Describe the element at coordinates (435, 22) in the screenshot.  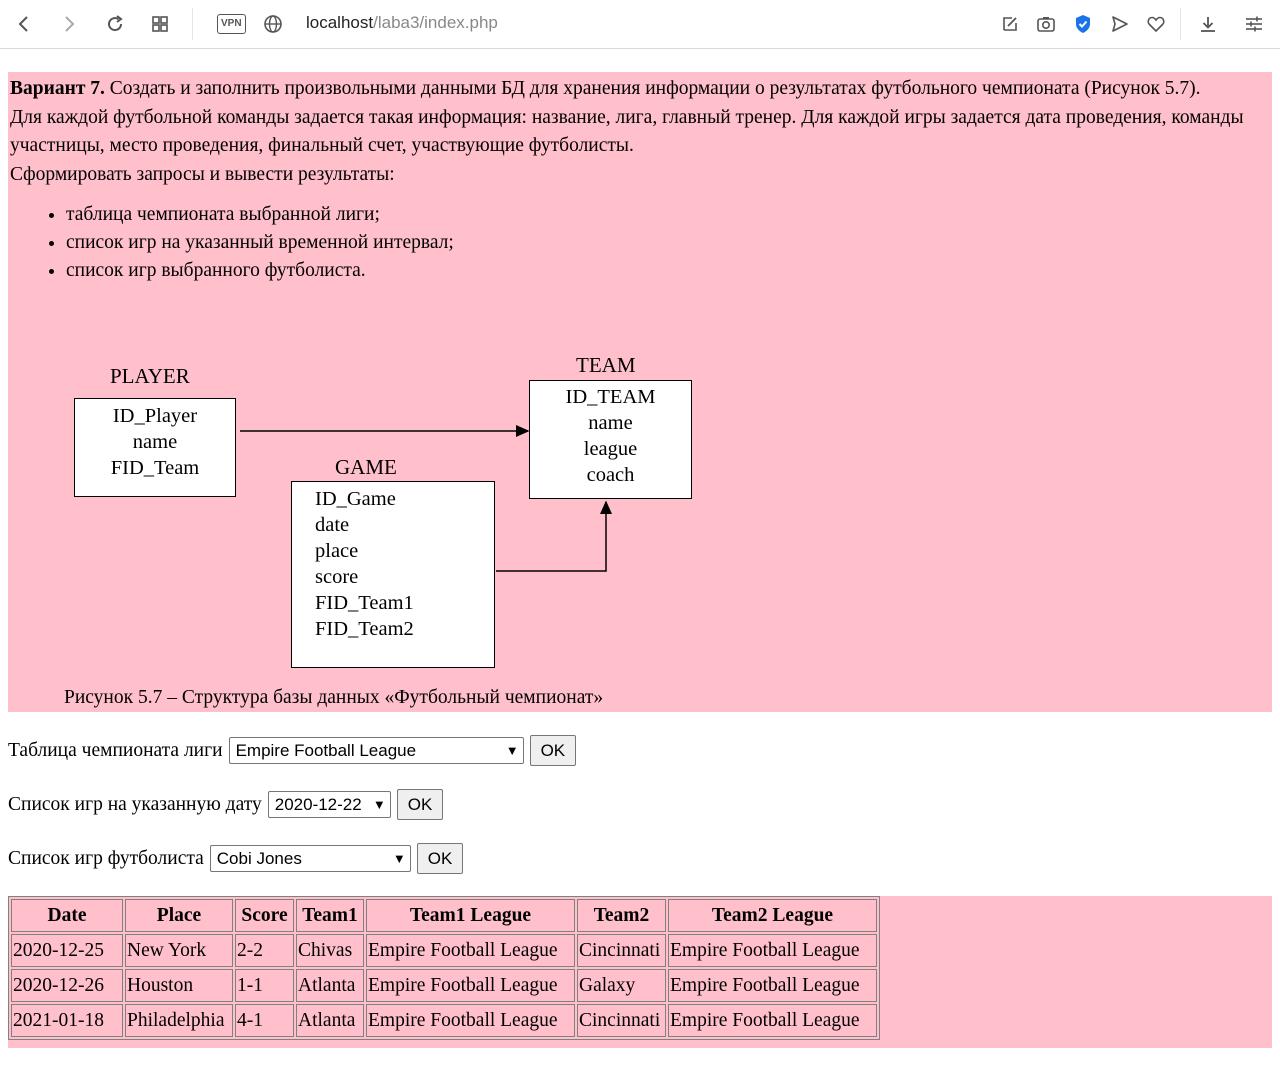
I see `url-path: /laba3/index.php` at that location.